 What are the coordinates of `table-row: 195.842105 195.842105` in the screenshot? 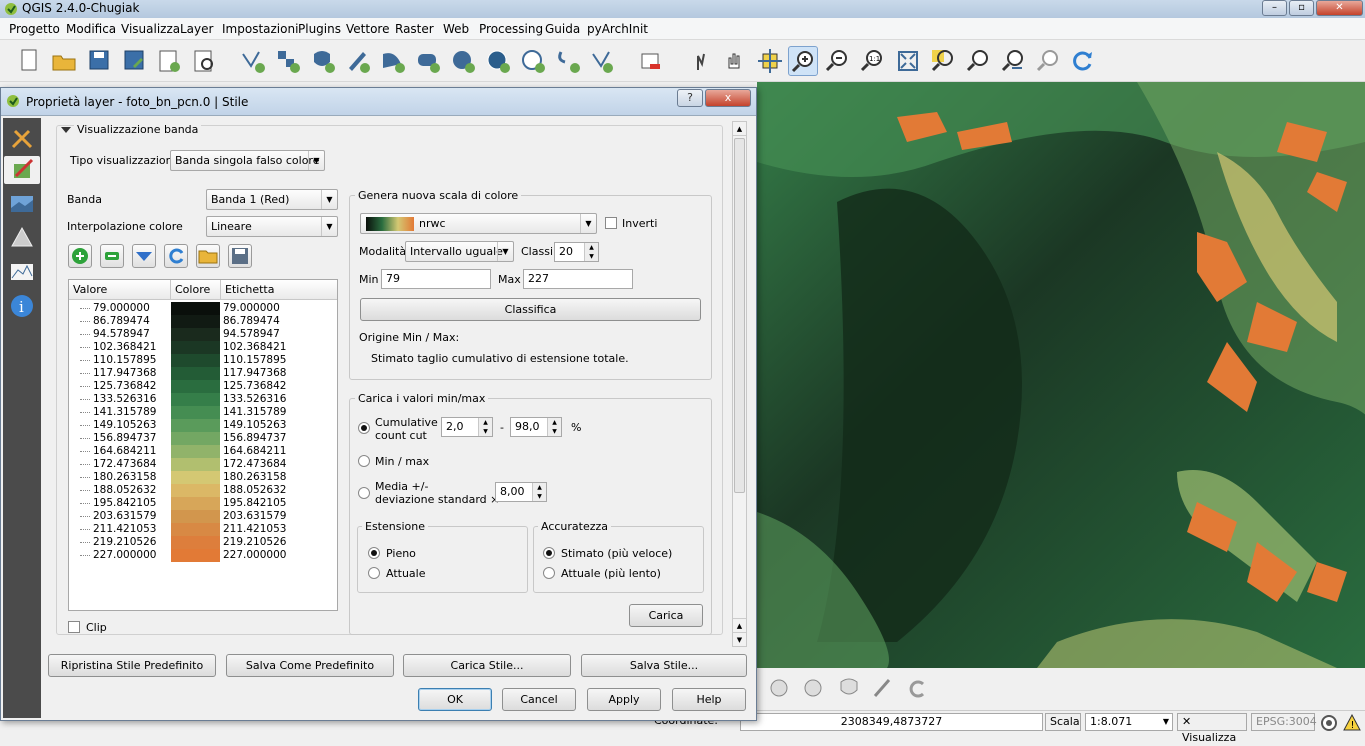 It's located at (203, 503).